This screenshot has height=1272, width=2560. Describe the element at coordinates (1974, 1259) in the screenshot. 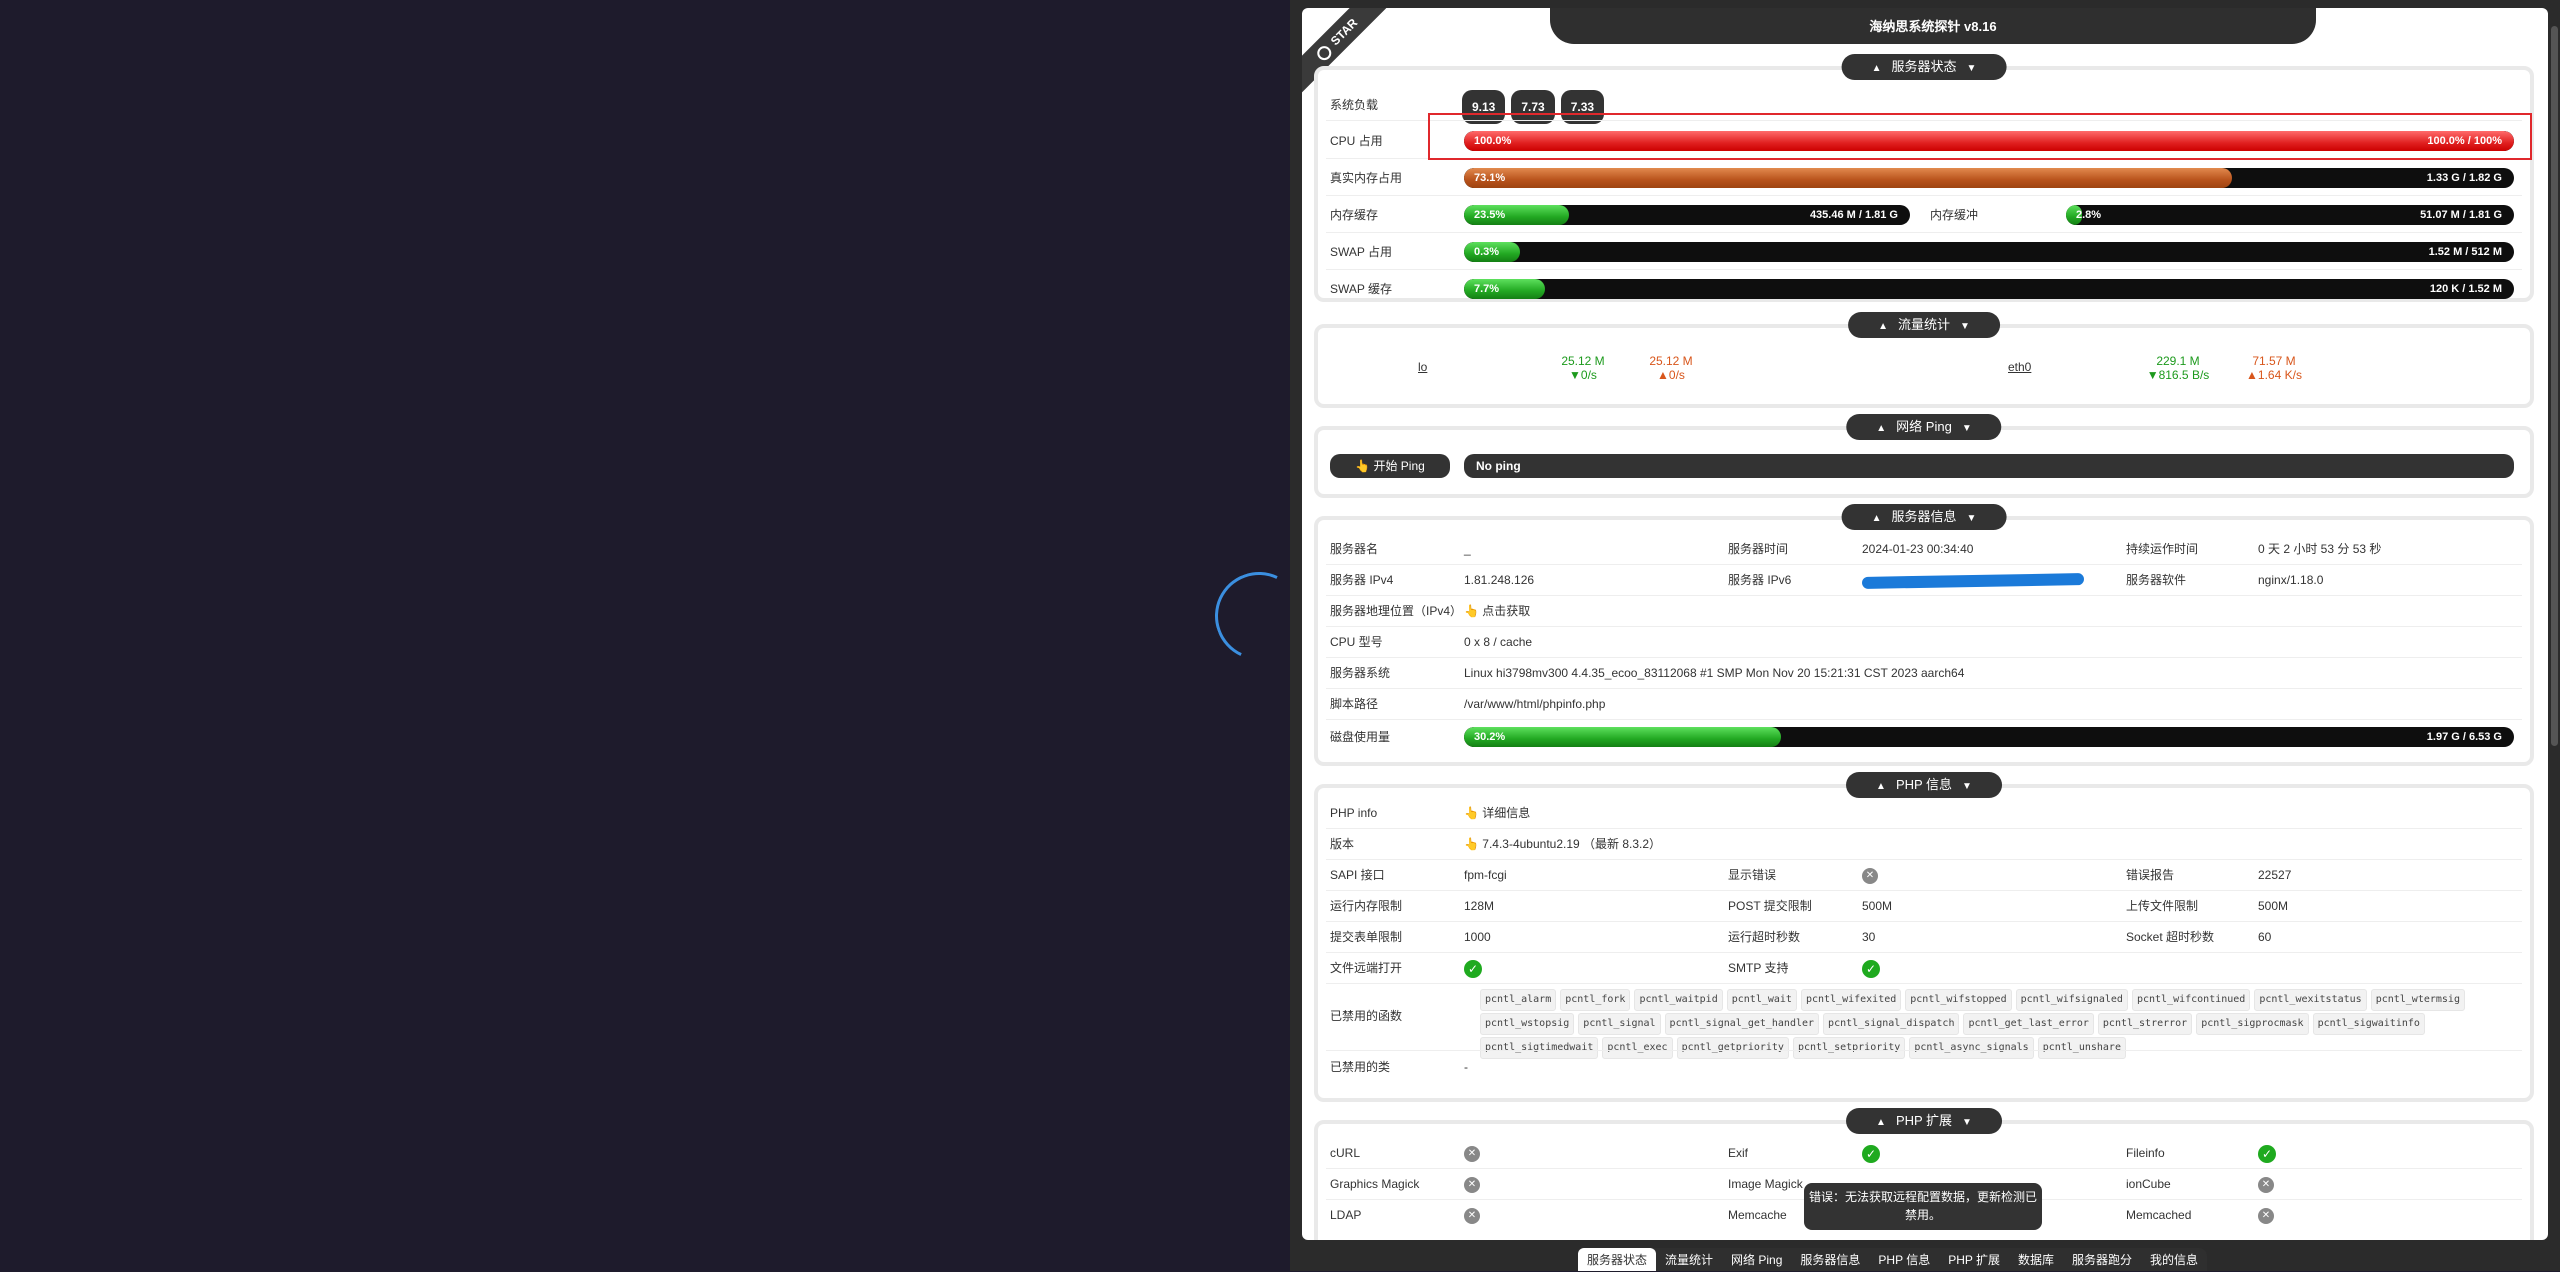

I see `bottom-nav-item: PHP 扩展` at that location.